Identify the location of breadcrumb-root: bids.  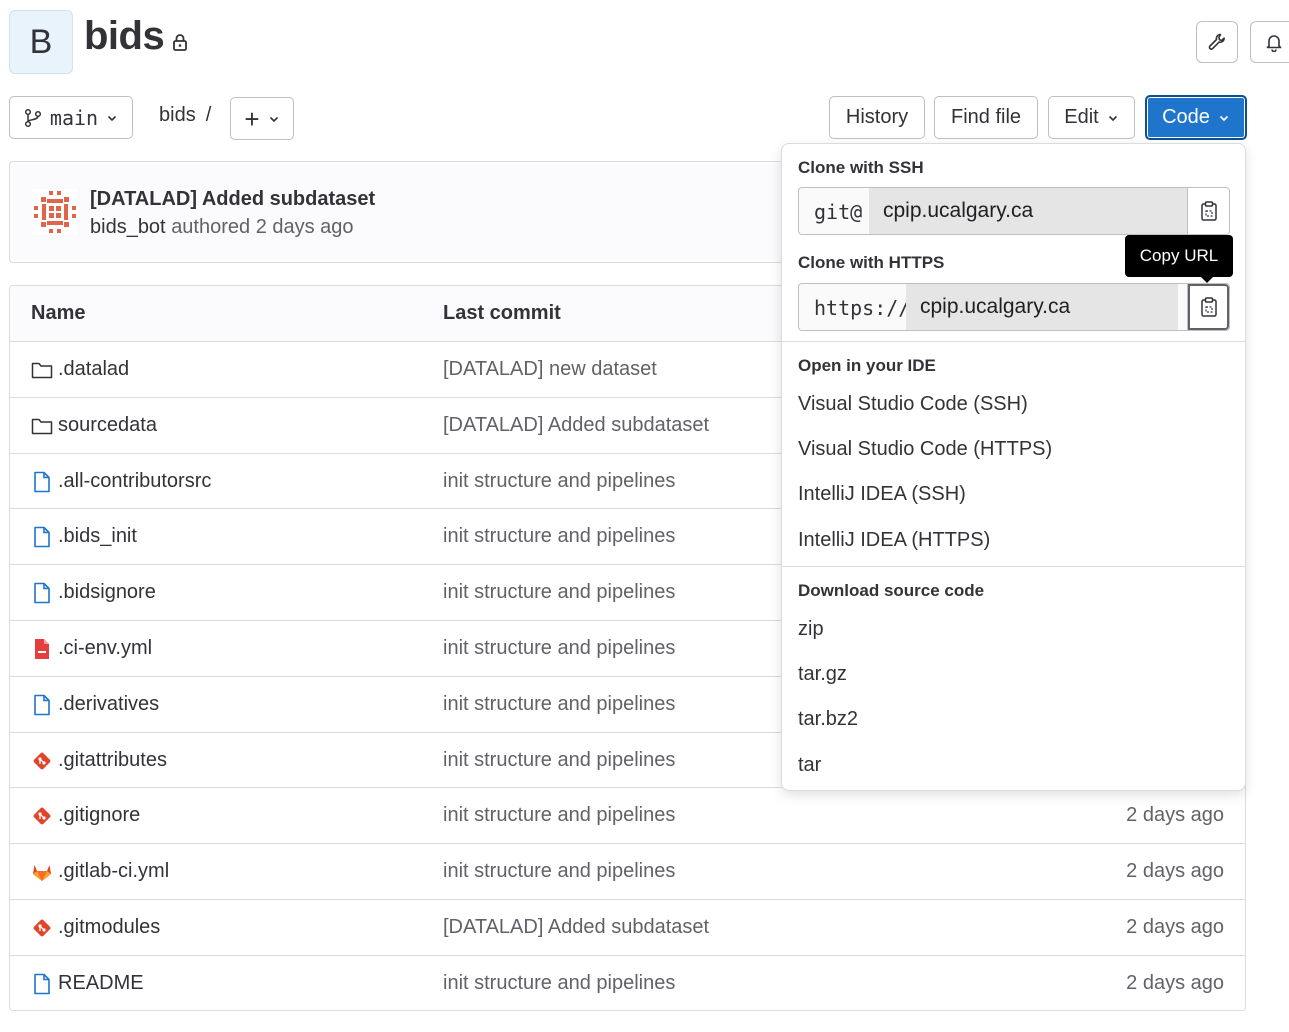
(177, 115).